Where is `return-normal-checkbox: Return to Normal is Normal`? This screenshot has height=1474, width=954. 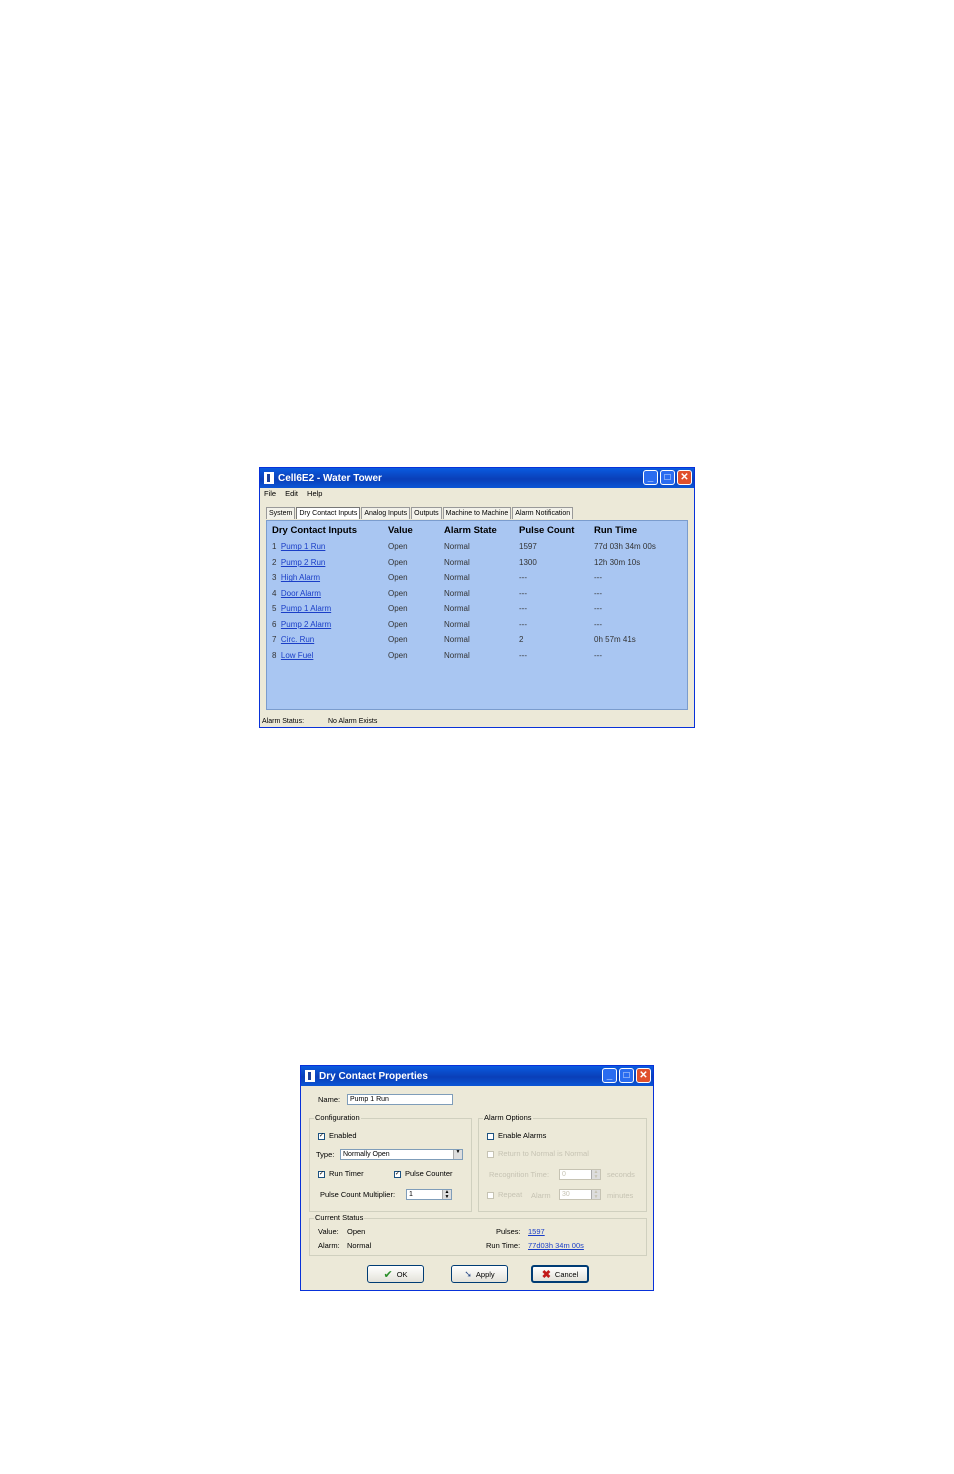 return-normal-checkbox: Return to Normal is Normal is located at coordinates (538, 1153).